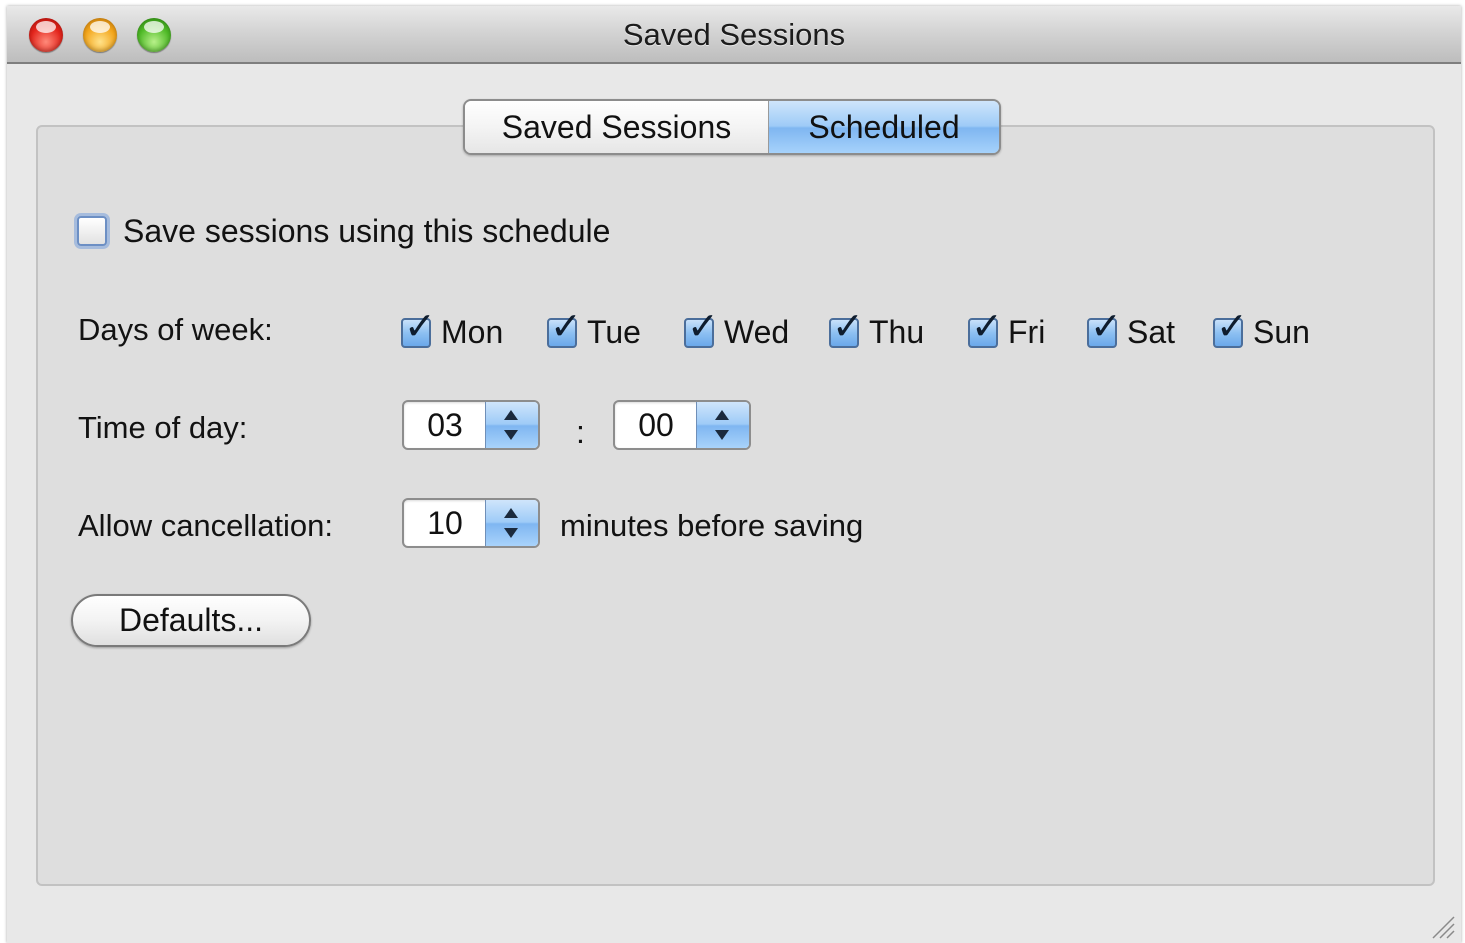  I want to click on resize-grip-icon, so click(1442, 926).